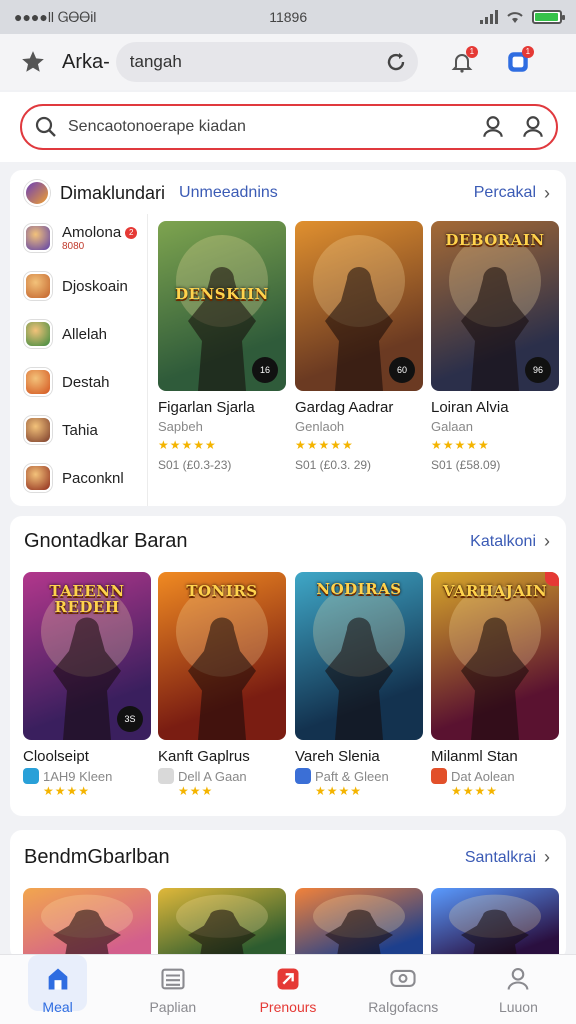 This screenshot has width=576, height=1024. What do you see at coordinates (359, 776) in the screenshot?
I see `game-developer-row: Paft & Gleen` at bounding box center [359, 776].